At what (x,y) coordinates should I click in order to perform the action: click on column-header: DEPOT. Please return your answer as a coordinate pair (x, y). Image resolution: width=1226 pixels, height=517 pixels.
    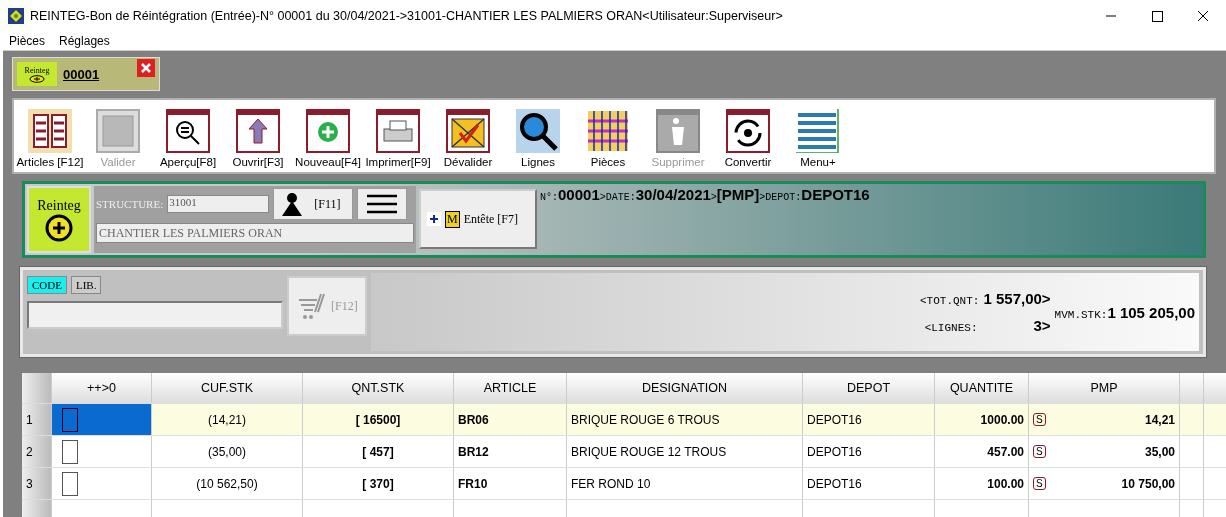
    Looking at the image, I should click on (869, 388).